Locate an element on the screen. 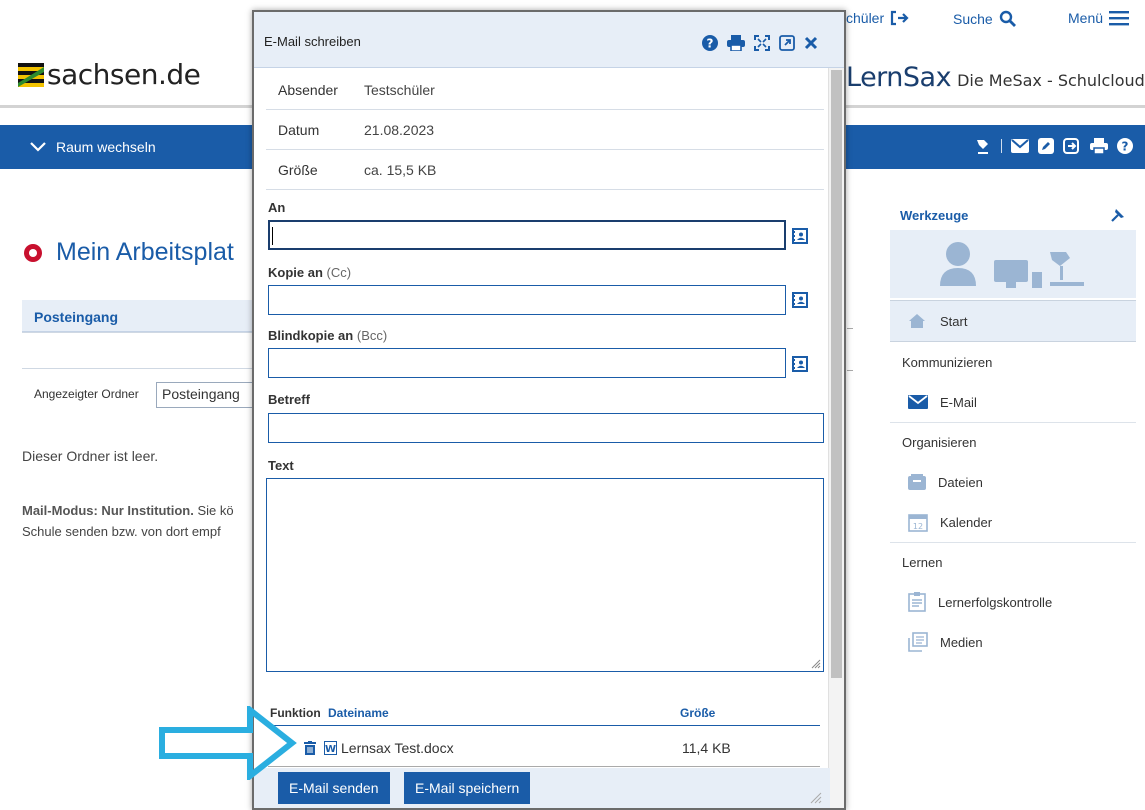  dialog-scrollbar is located at coordinates (836, 438).